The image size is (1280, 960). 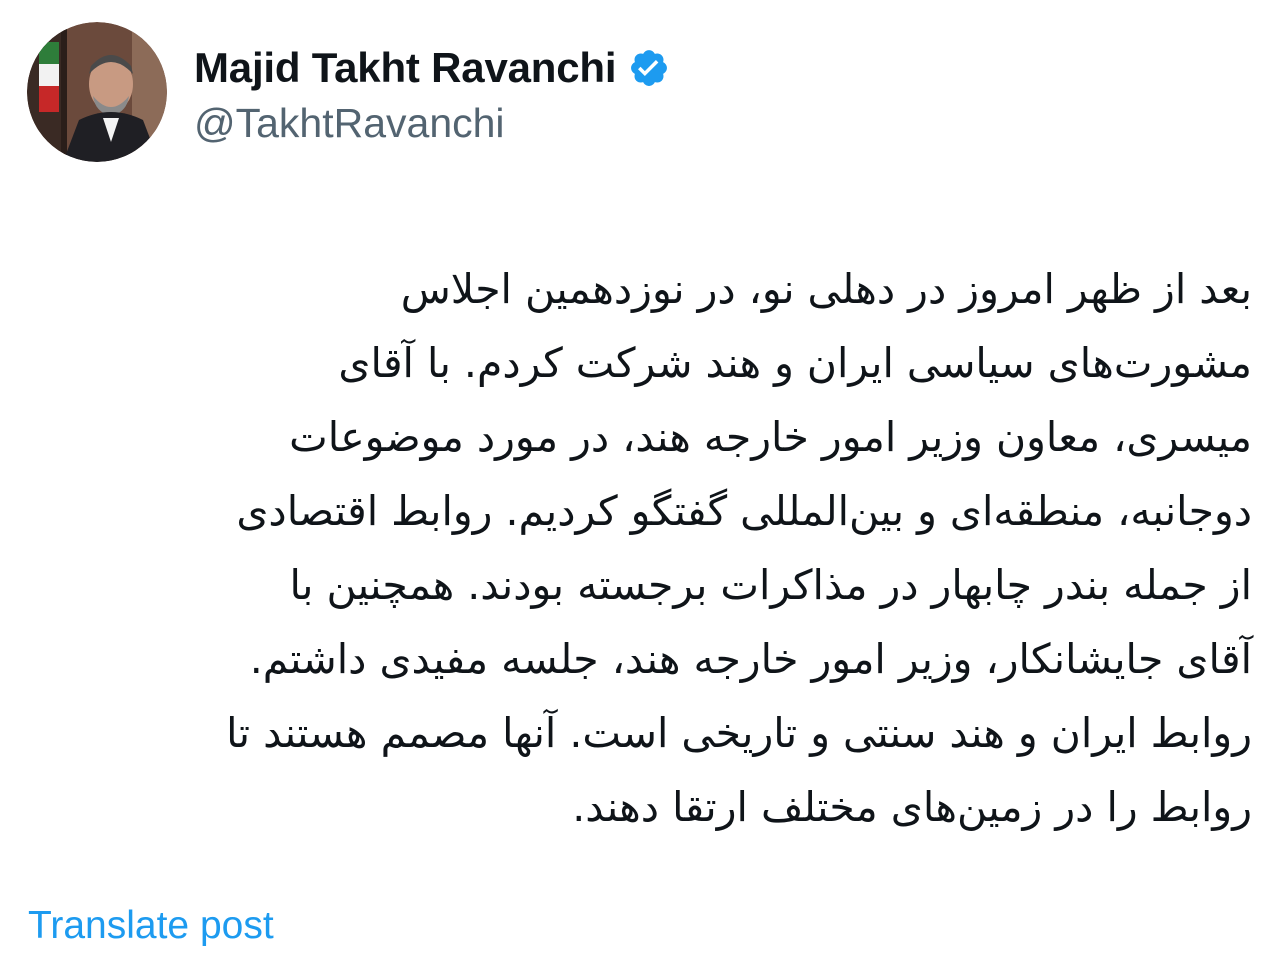 I want to click on post-text-line: روابط را در زمین‌های مختلف ارتقا دهند., so click(x=912, y=807).